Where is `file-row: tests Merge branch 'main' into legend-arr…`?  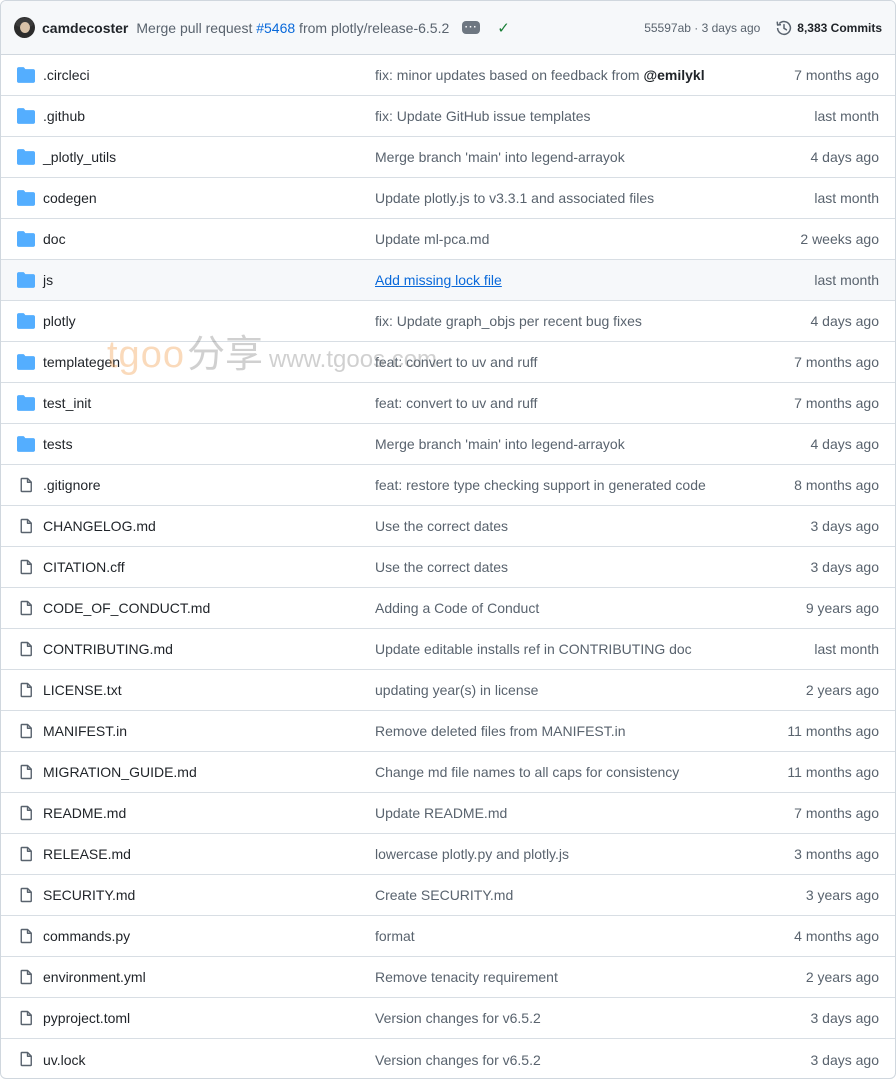 file-row: tests Merge branch 'main' into legend-arr… is located at coordinates (448, 444).